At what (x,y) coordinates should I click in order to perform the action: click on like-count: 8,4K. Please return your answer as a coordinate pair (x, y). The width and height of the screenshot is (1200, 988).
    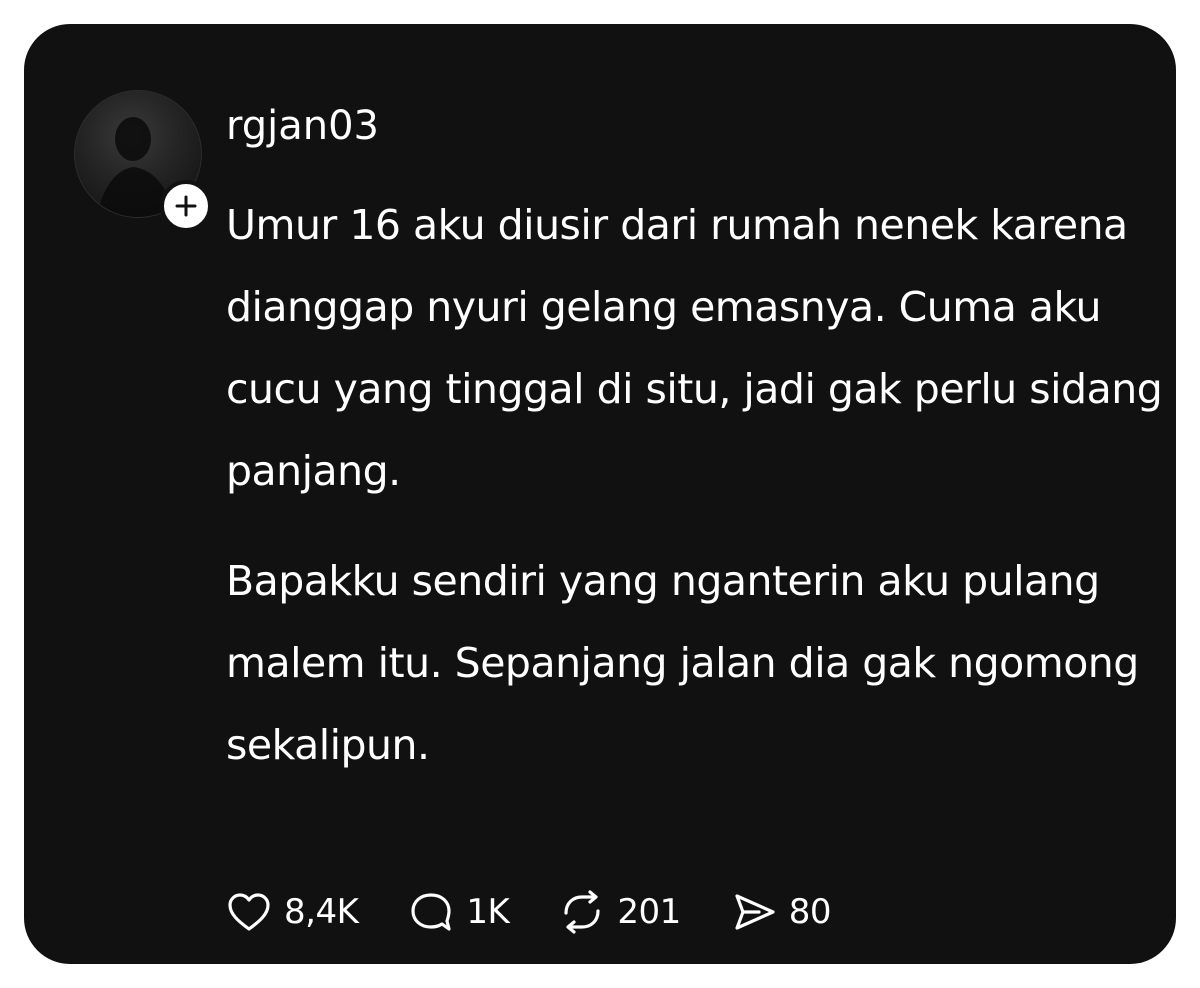
    Looking at the image, I should click on (321, 912).